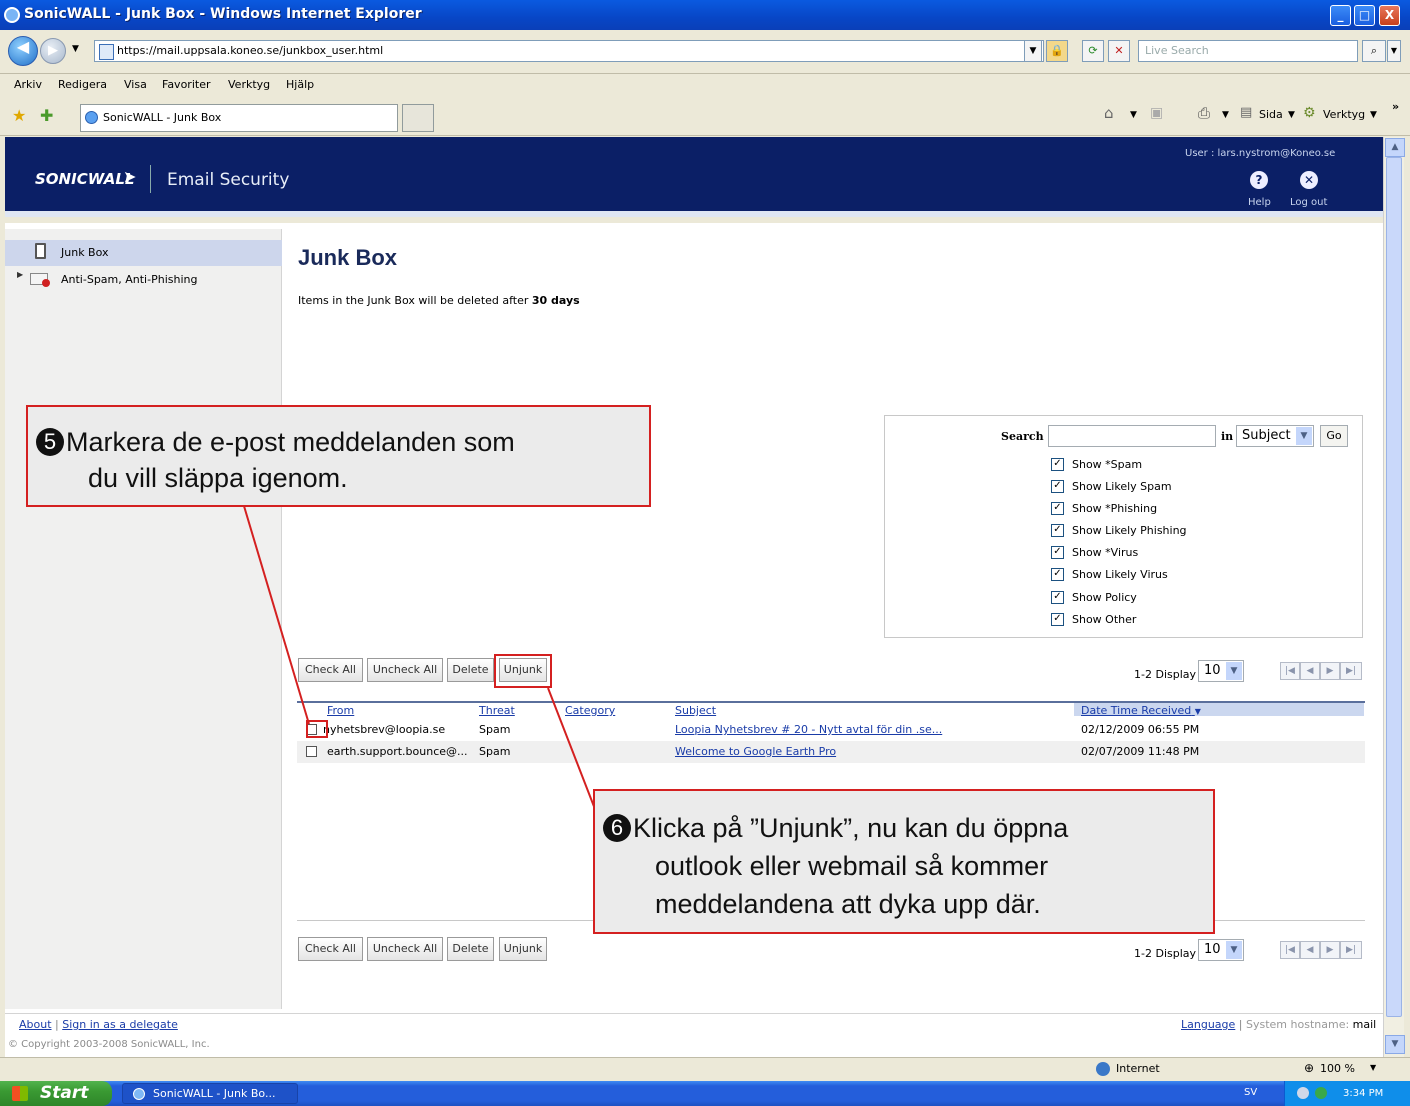 This screenshot has width=1410, height=1106. What do you see at coordinates (1093, 621) in the screenshot?
I see `filter-other: ✓ Show Other` at bounding box center [1093, 621].